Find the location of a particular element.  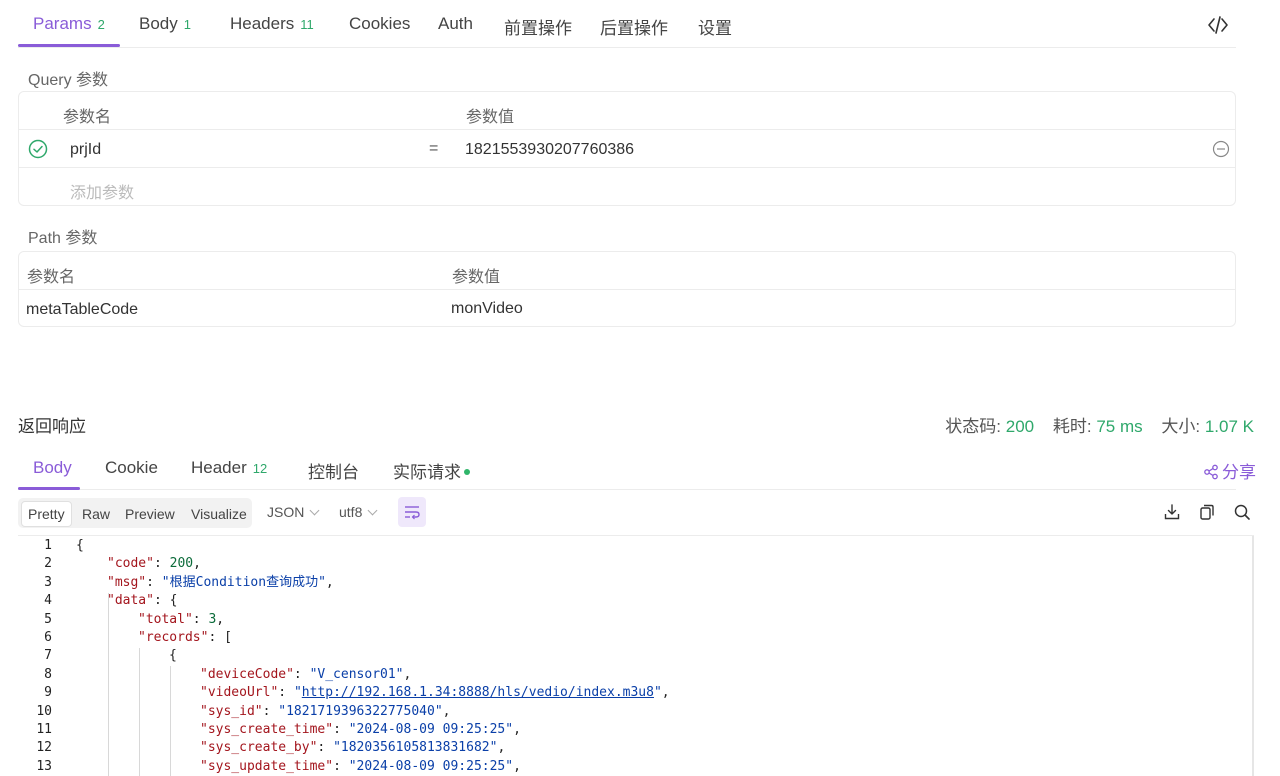

tab-response-cookie: Cookie is located at coordinates (131, 468).